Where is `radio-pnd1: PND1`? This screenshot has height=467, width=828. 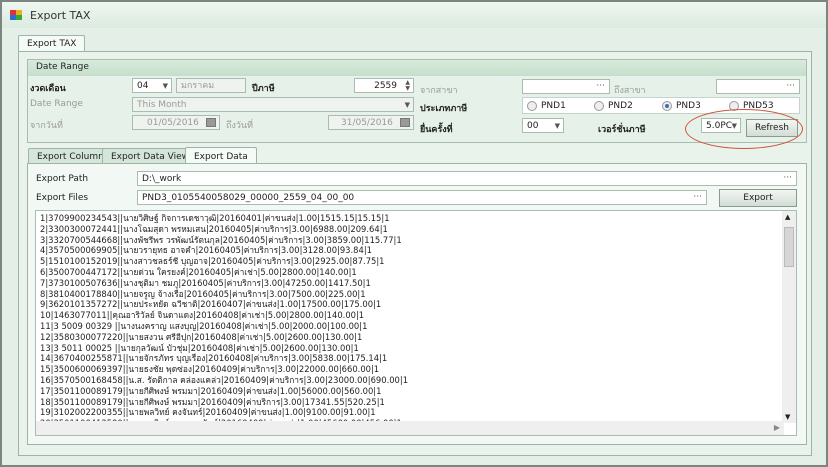 radio-pnd1: PND1 is located at coordinates (546, 106).